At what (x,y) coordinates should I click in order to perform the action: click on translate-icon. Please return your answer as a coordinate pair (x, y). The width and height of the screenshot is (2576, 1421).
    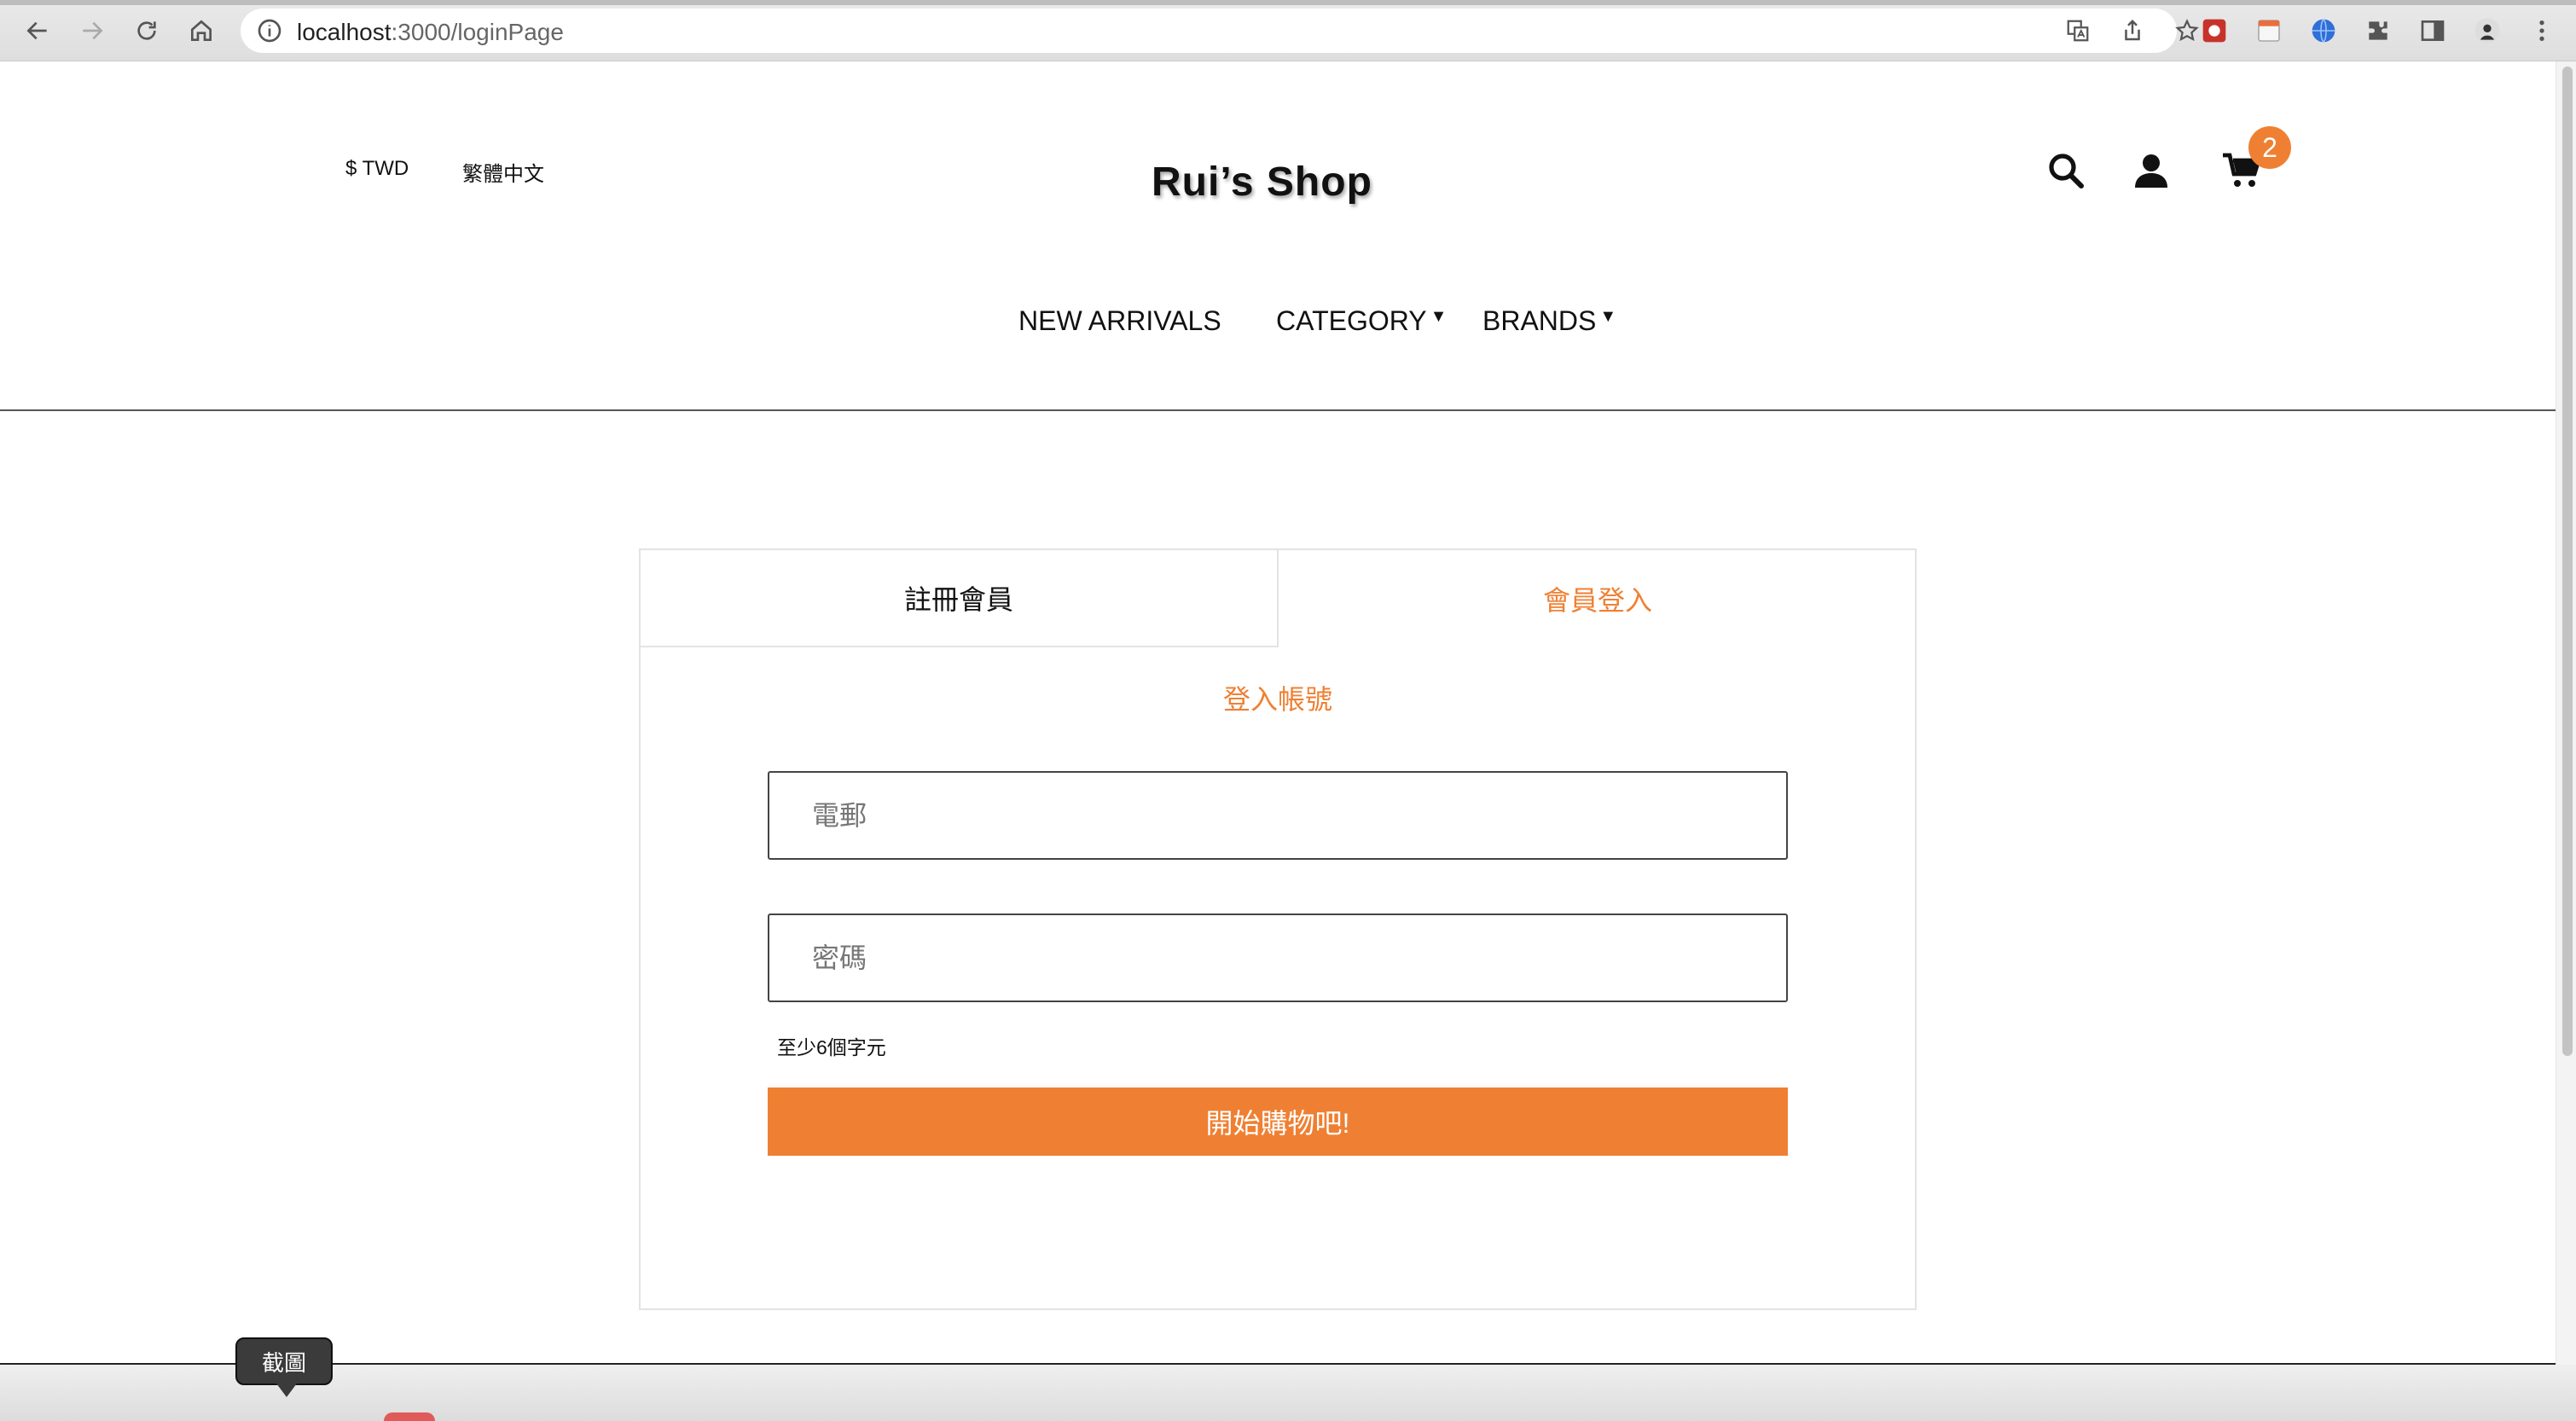
    Looking at the image, I should click on (2078, 31).